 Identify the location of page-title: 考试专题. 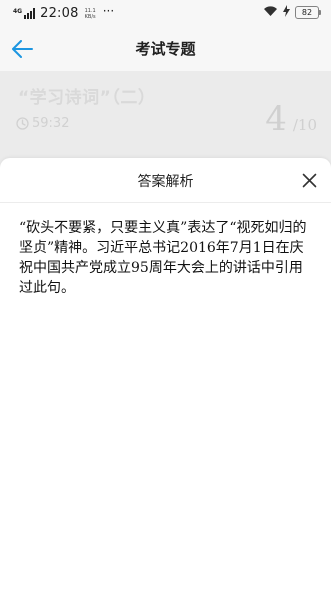
(165, 49).